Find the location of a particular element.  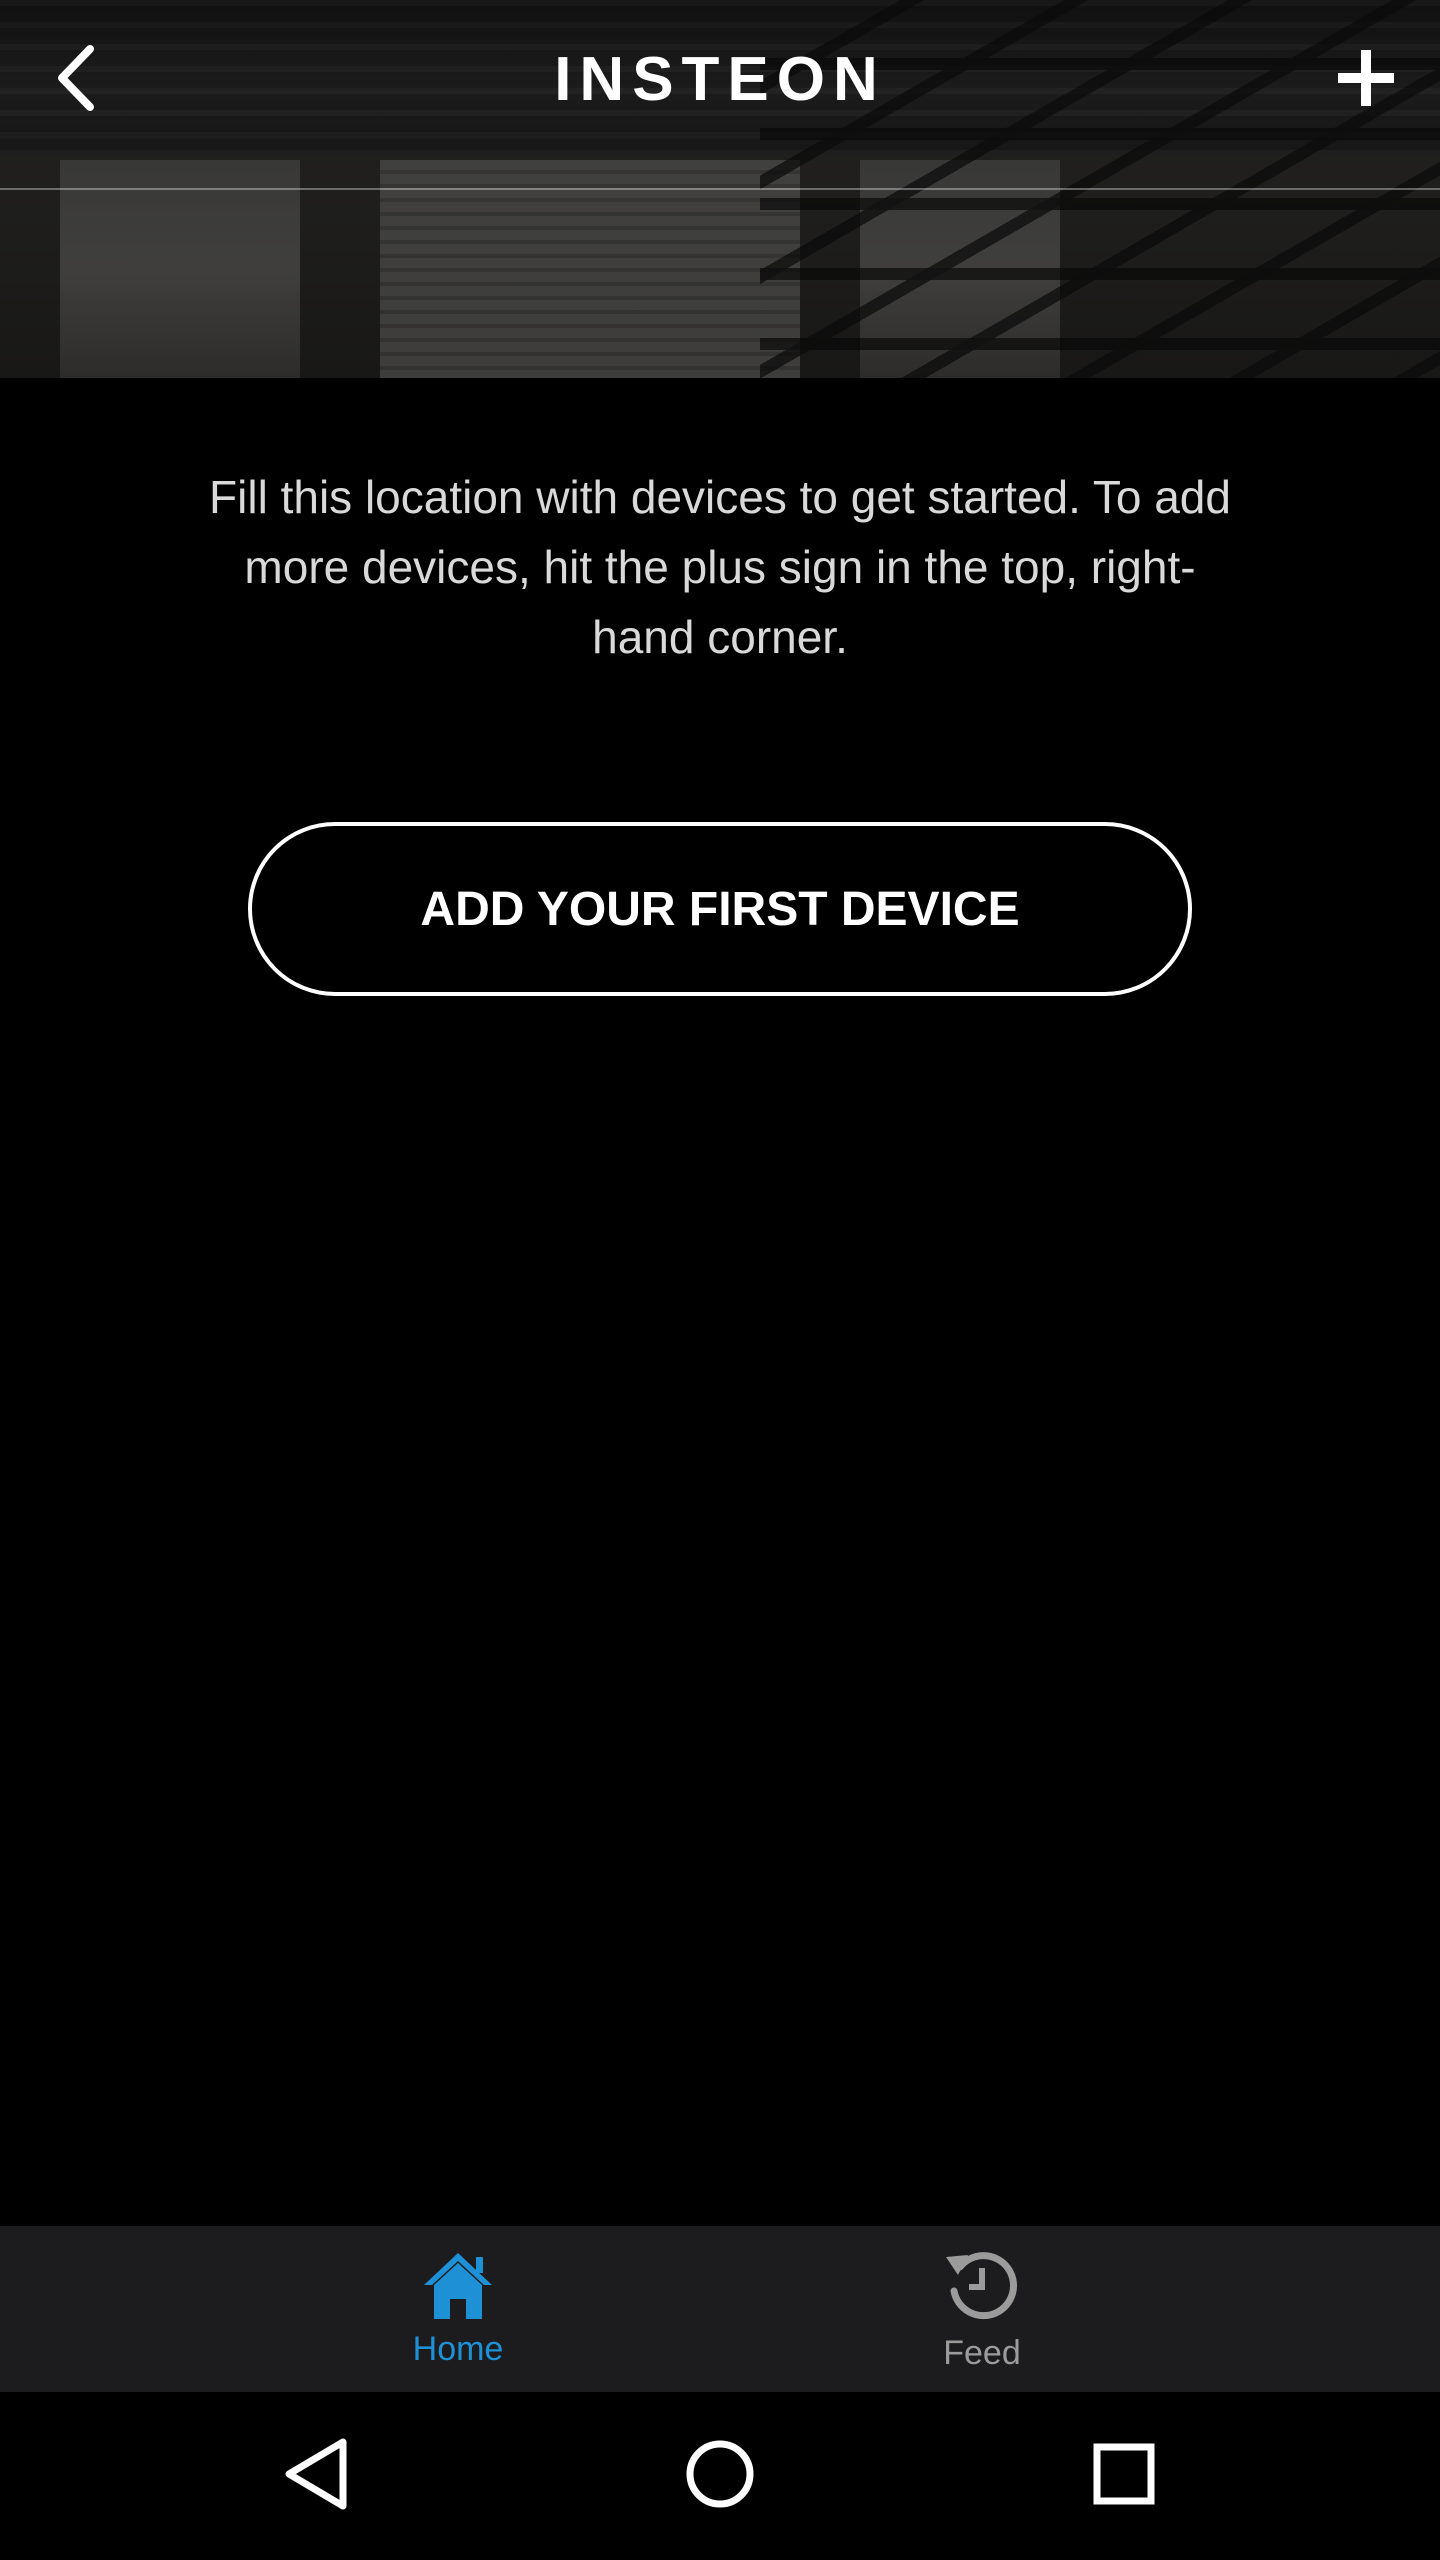

app-title: INSTEON is located at coordinates (720, 79).